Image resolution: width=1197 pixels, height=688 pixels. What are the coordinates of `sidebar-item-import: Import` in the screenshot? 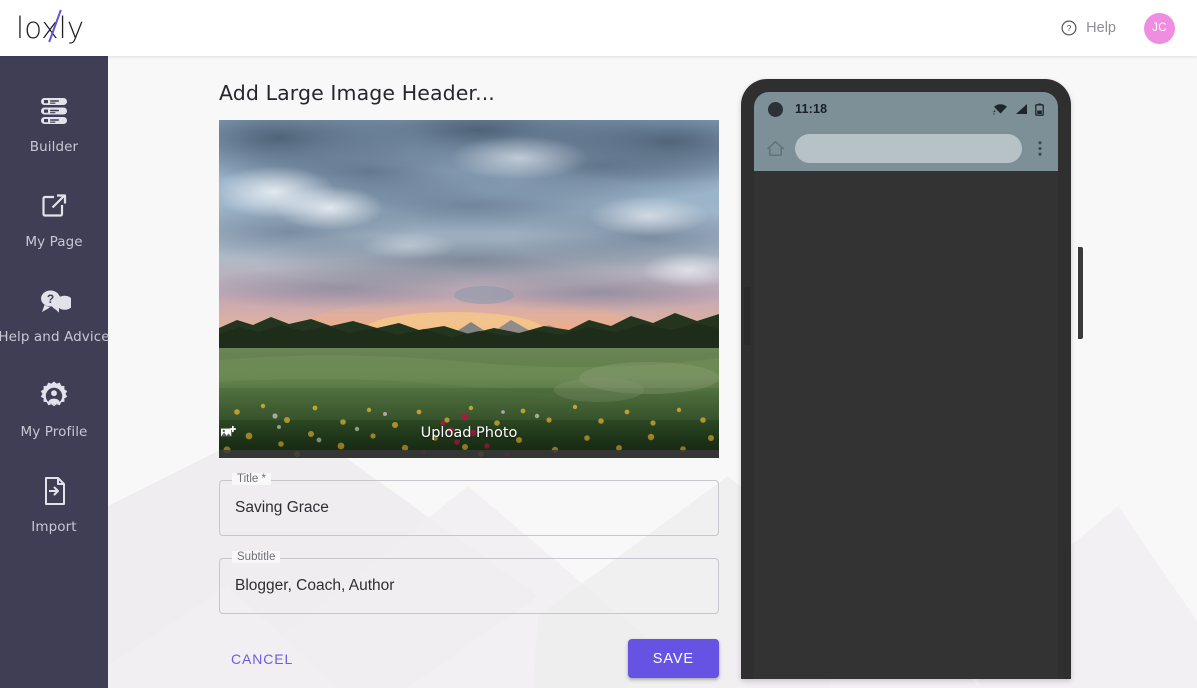 It's located at (54, 504).